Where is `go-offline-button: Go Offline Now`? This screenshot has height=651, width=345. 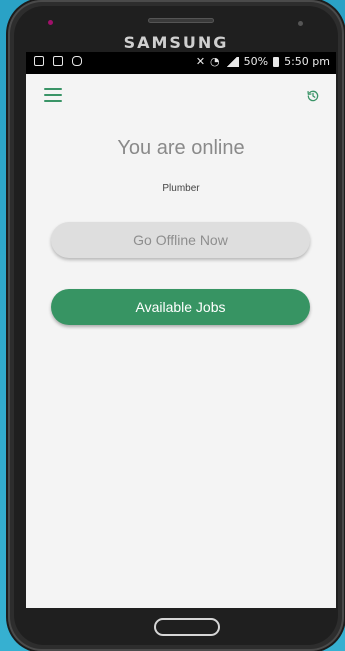
go-offline-button: Go Offline Now is located at coordinates (180, 240).